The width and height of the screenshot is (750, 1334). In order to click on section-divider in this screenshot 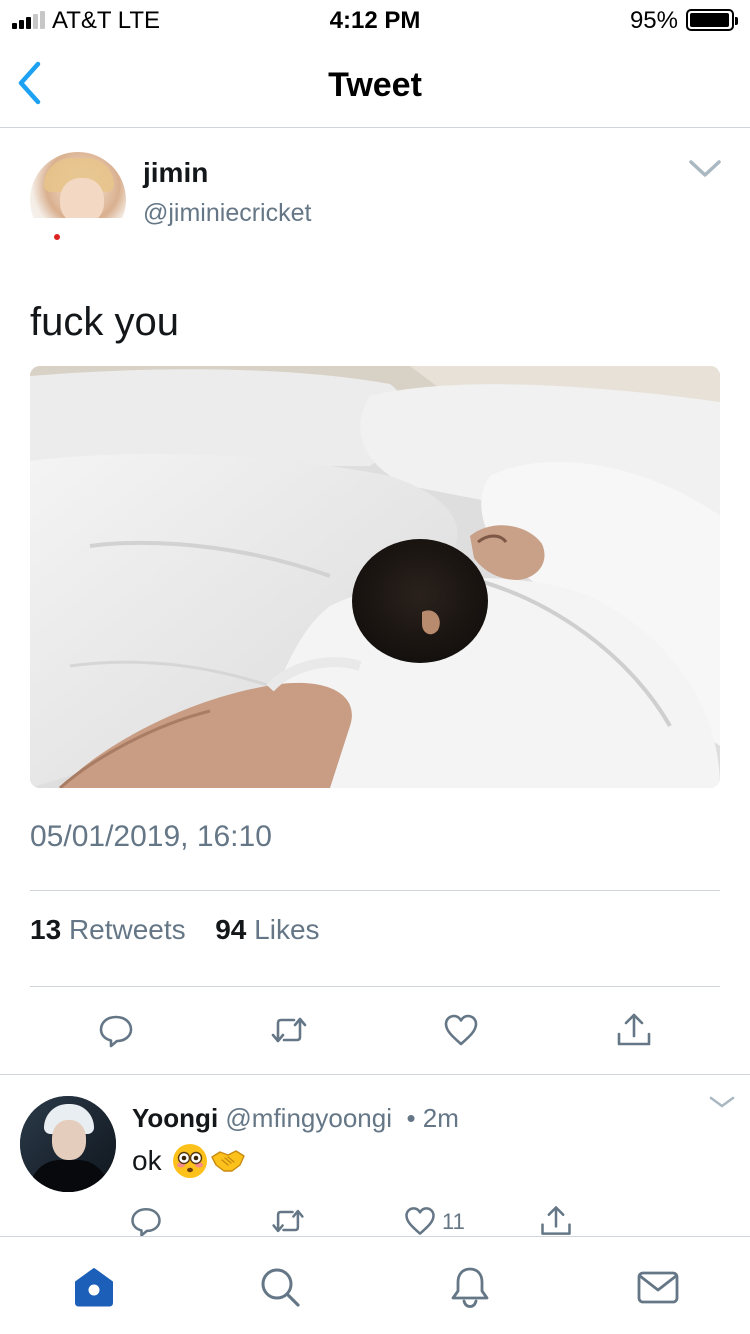, I will do `click(375, 1074)`.